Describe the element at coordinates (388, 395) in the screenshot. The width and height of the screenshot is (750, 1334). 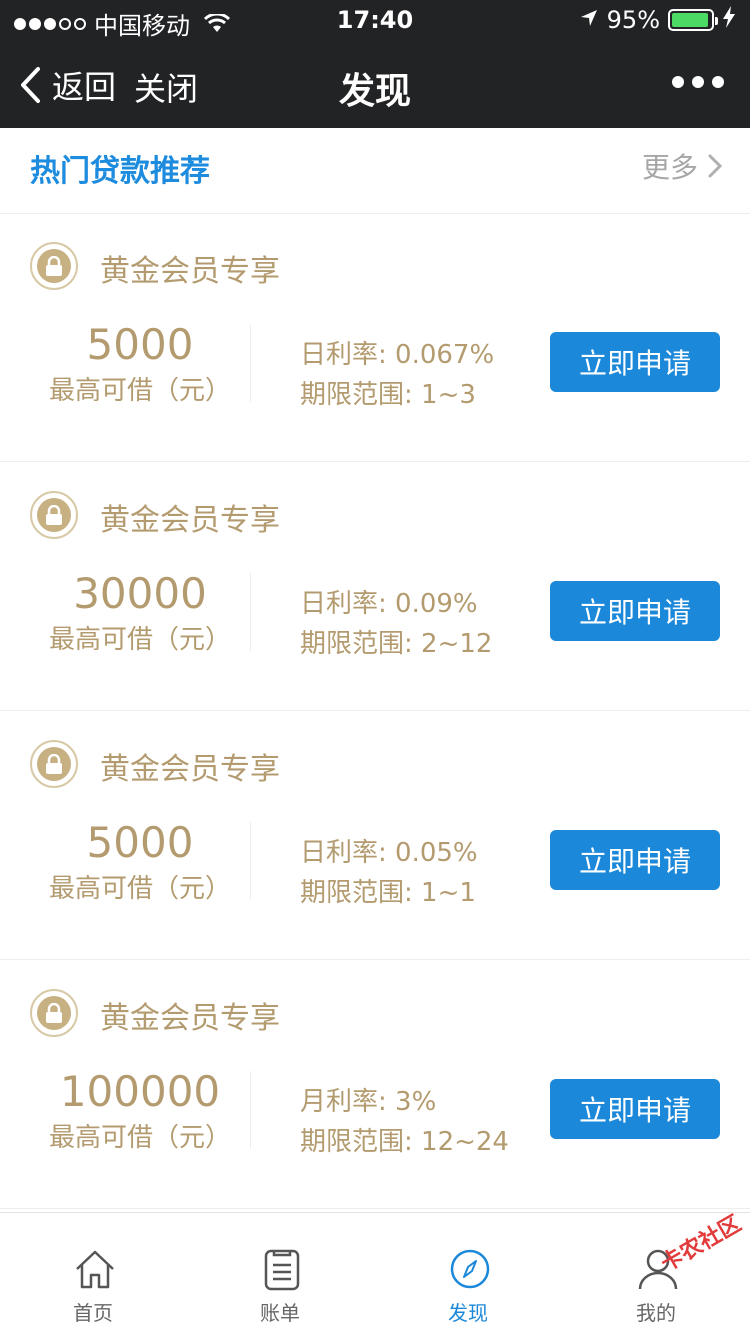
I see `term-range: 期限范围: 1~3` at that location.